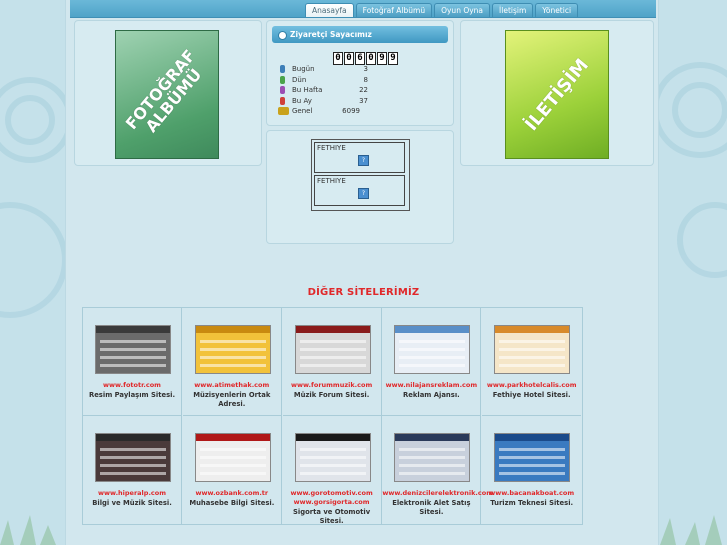 The width and height of the screenshot is (727, 545). What do you see at coordinates (431, 385) in the screenshot?
I see `site-url-link: www.nilajansreklam.com` at bounding box center [431, 385].